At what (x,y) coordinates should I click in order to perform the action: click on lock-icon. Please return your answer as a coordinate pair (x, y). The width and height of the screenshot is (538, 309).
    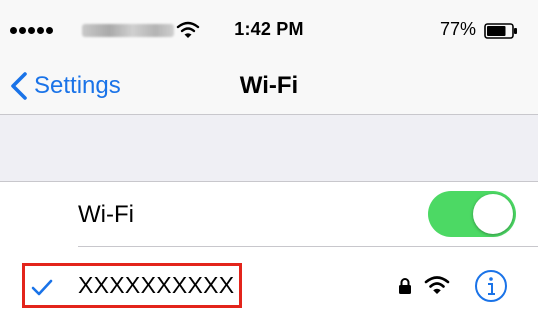
    Looking at the image, I should click on (405, 286).